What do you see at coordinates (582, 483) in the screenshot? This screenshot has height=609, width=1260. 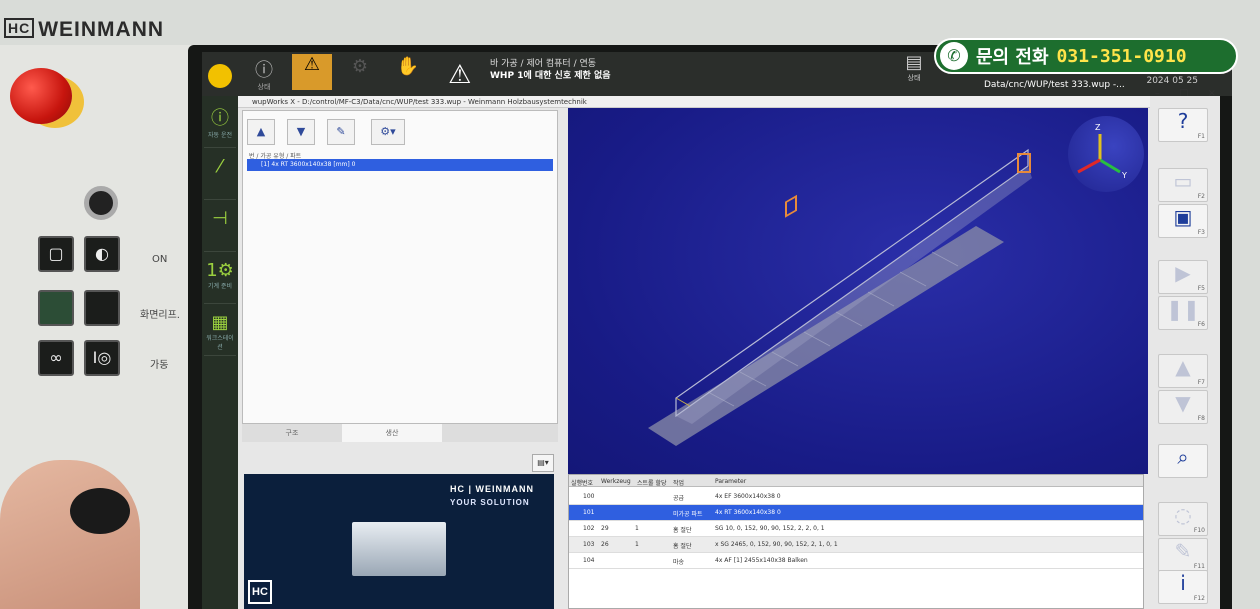 I see `col-header-nr: 실행번호` at bounding box center [582, 483].